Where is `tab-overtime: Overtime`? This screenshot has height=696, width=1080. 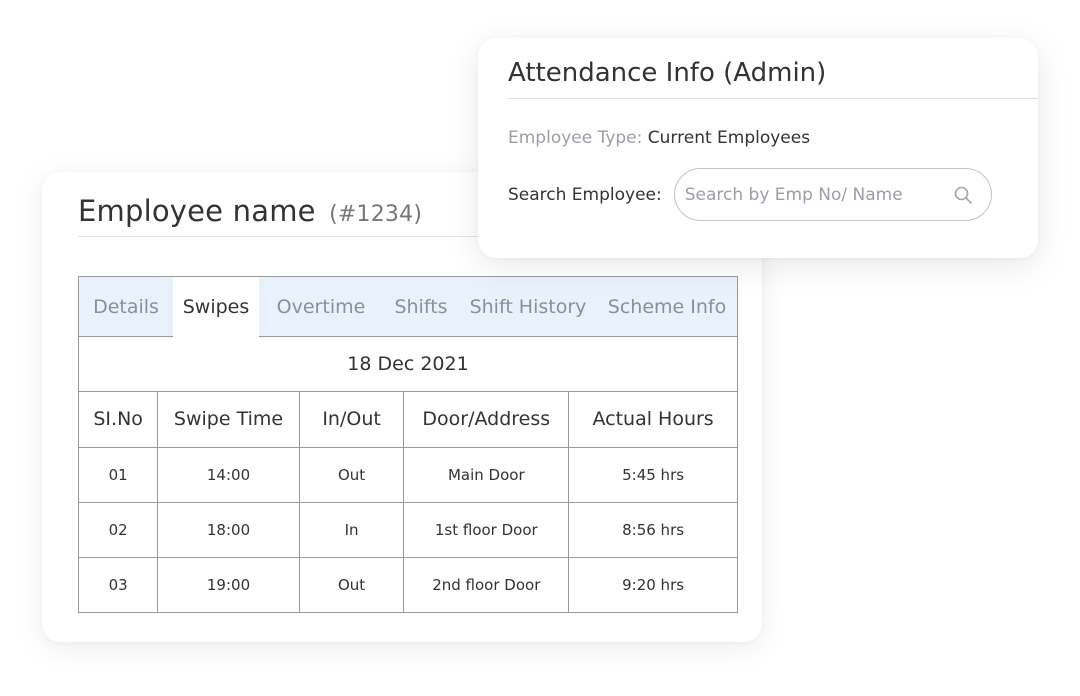 tab-overtime: Overtime is located at coordinates (321, 306).